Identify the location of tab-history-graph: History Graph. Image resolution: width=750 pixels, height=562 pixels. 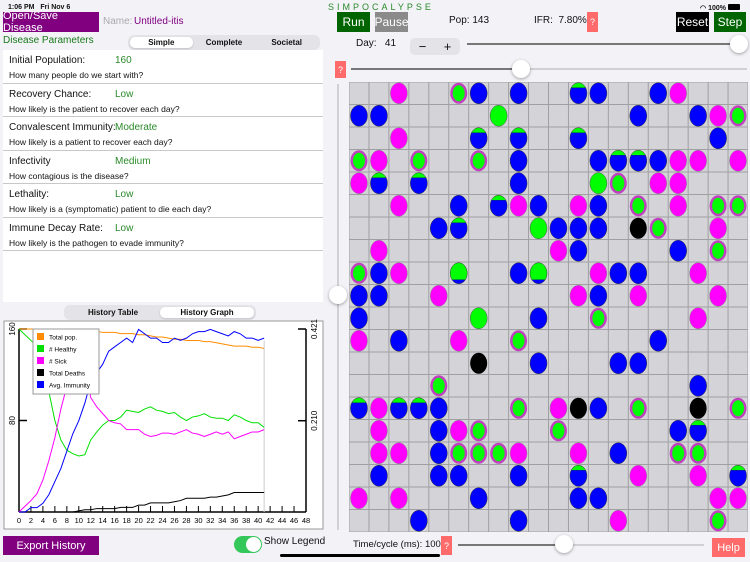
(207, 312).